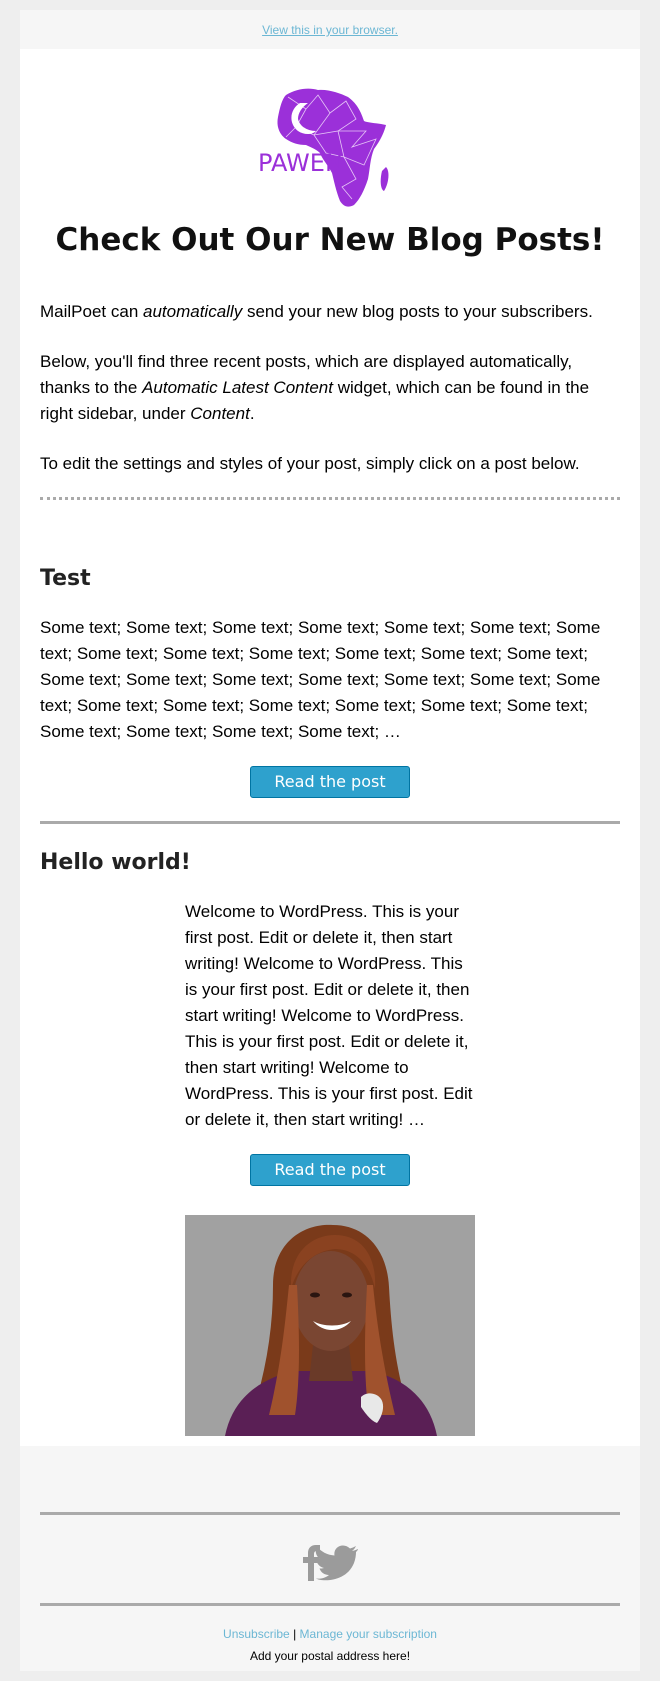  Describe the element at coordinates (256, 1634) in the screenshot. I see `unsubscribe-link: Unsubscribe` at that location.